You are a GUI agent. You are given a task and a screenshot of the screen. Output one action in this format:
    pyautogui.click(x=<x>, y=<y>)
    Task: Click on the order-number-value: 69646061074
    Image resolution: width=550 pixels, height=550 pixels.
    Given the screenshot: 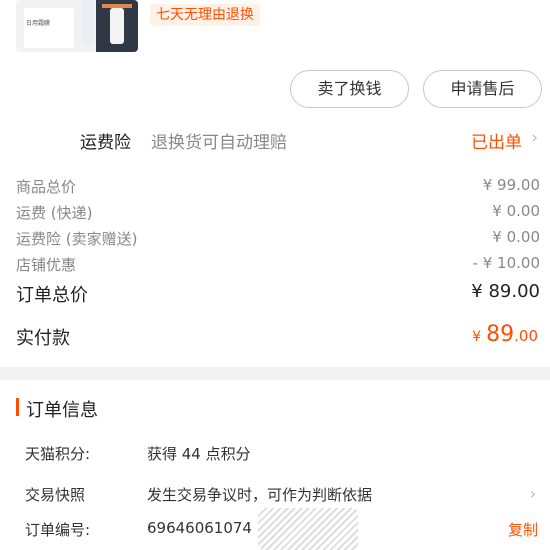 What is the action you would take?
    pyautogui.click(x=199, y=528)
    